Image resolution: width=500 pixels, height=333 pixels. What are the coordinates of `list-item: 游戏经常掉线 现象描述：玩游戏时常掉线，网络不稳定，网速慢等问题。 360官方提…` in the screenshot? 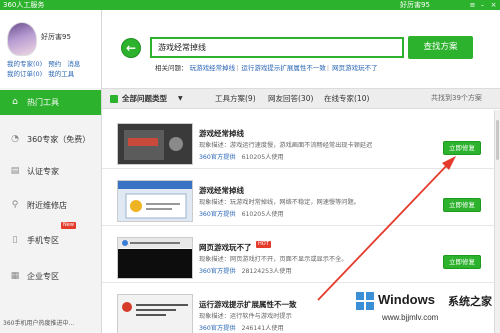 It's located at (298, 198).